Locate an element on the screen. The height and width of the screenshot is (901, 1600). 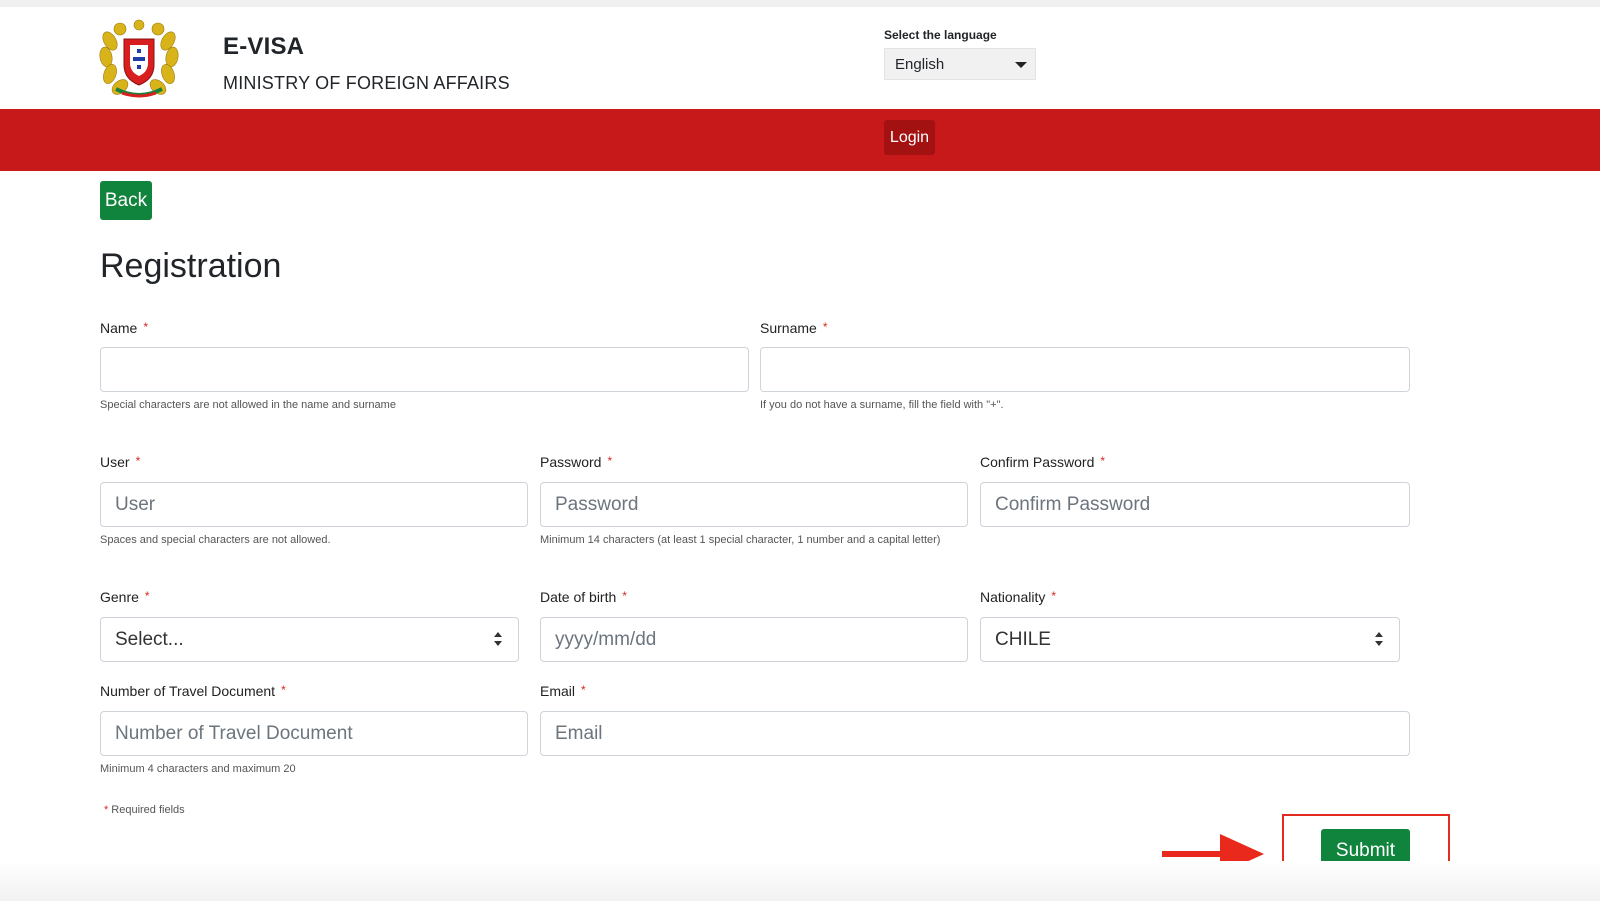
name-label: Name * is located at coordinates (124, 328).